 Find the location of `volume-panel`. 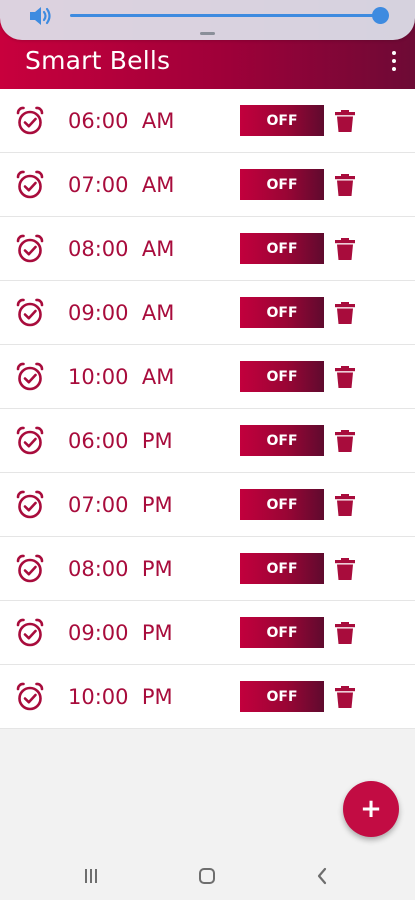

volume-panel is located at coordinates (207, 20).